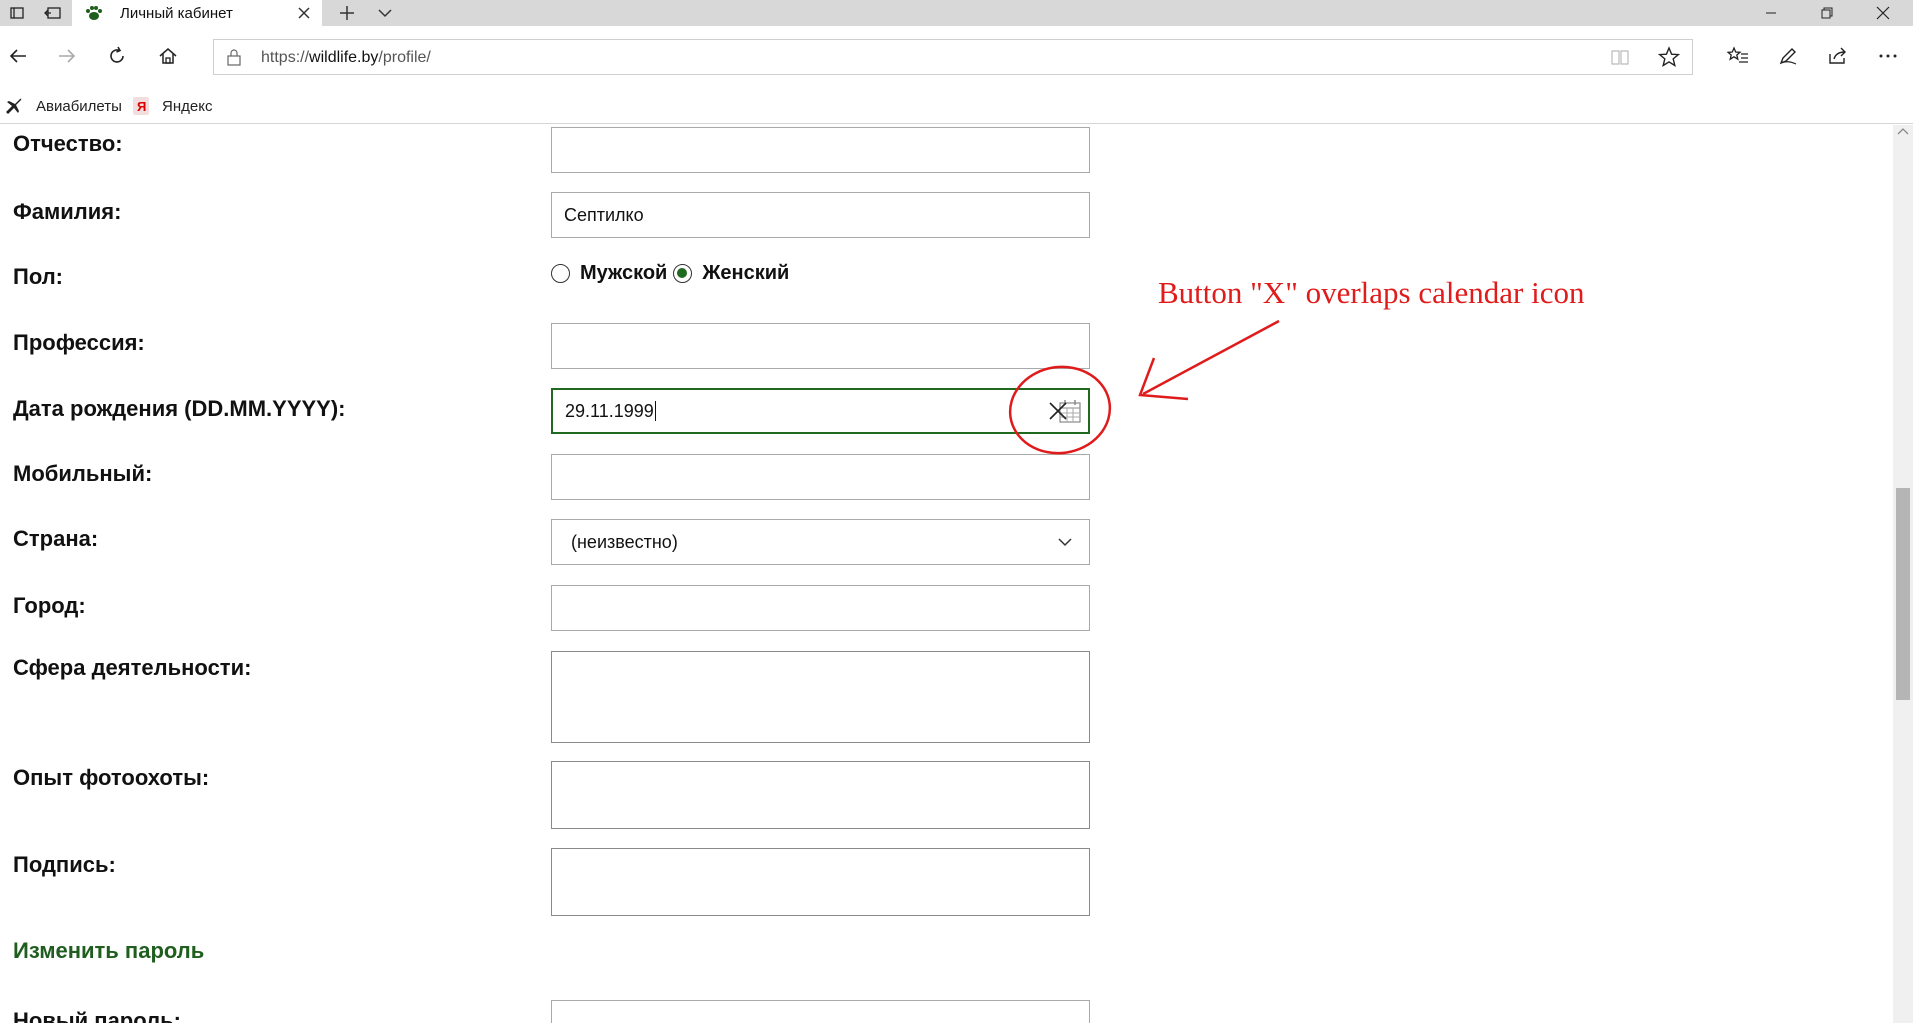  What do you see at coordinates (234, 57) in the screenshot?
I see `lock-icon` at bounding box center [234, 57].